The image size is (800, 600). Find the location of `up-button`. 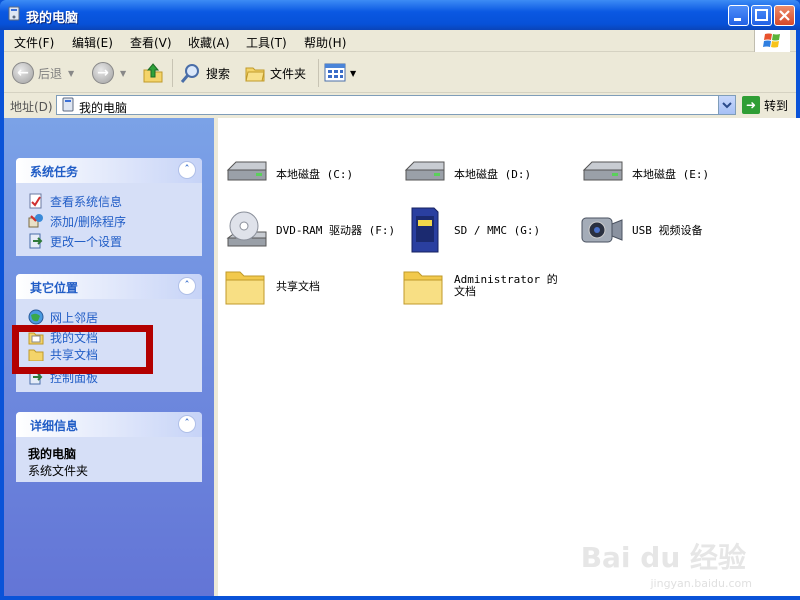

up-button is located at coordinates (153, 73).